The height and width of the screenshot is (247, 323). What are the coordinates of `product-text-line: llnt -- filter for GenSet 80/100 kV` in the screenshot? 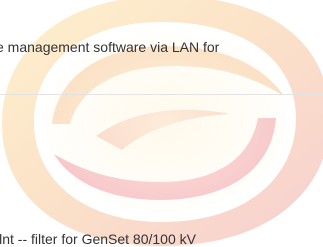 It's located at (98, 239).